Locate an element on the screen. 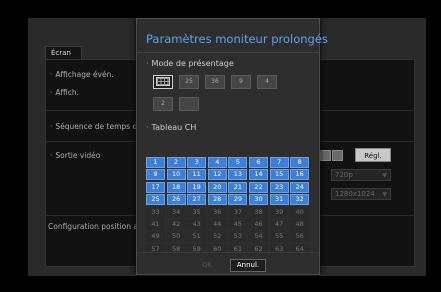 This screenshot has height=292, width=441. channel-cell: 48 is located at coordinates (300, 224).